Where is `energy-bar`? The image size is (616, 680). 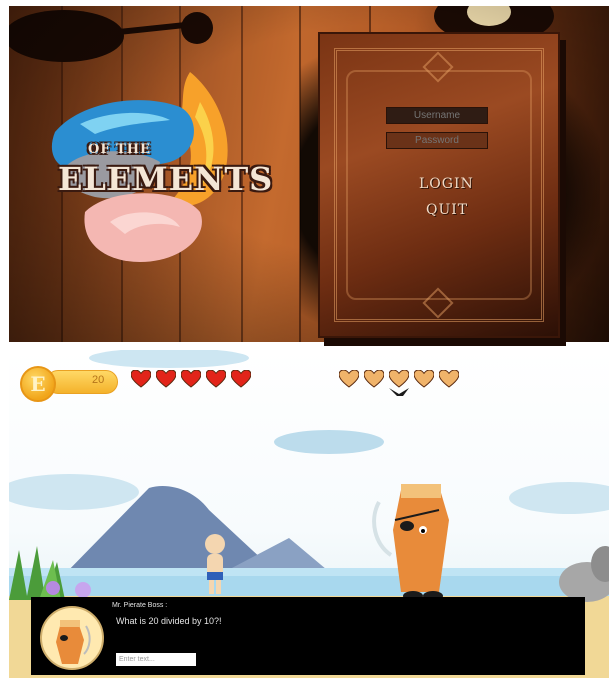 energy-bar is located at coordinates (82, 382).